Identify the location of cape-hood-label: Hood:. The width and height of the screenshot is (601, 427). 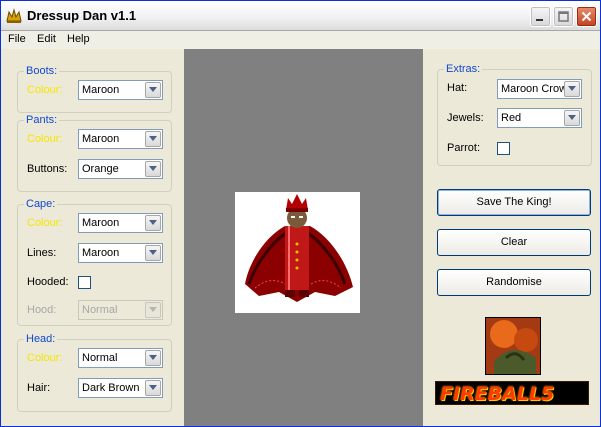
(42, 310).